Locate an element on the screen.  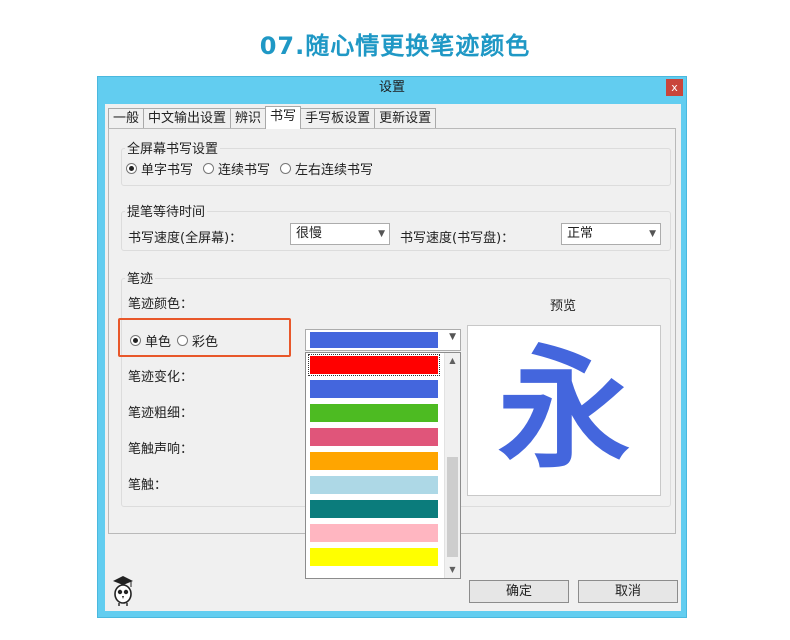
stroke-preview-box: 永 is located at coordinates (564, 410).